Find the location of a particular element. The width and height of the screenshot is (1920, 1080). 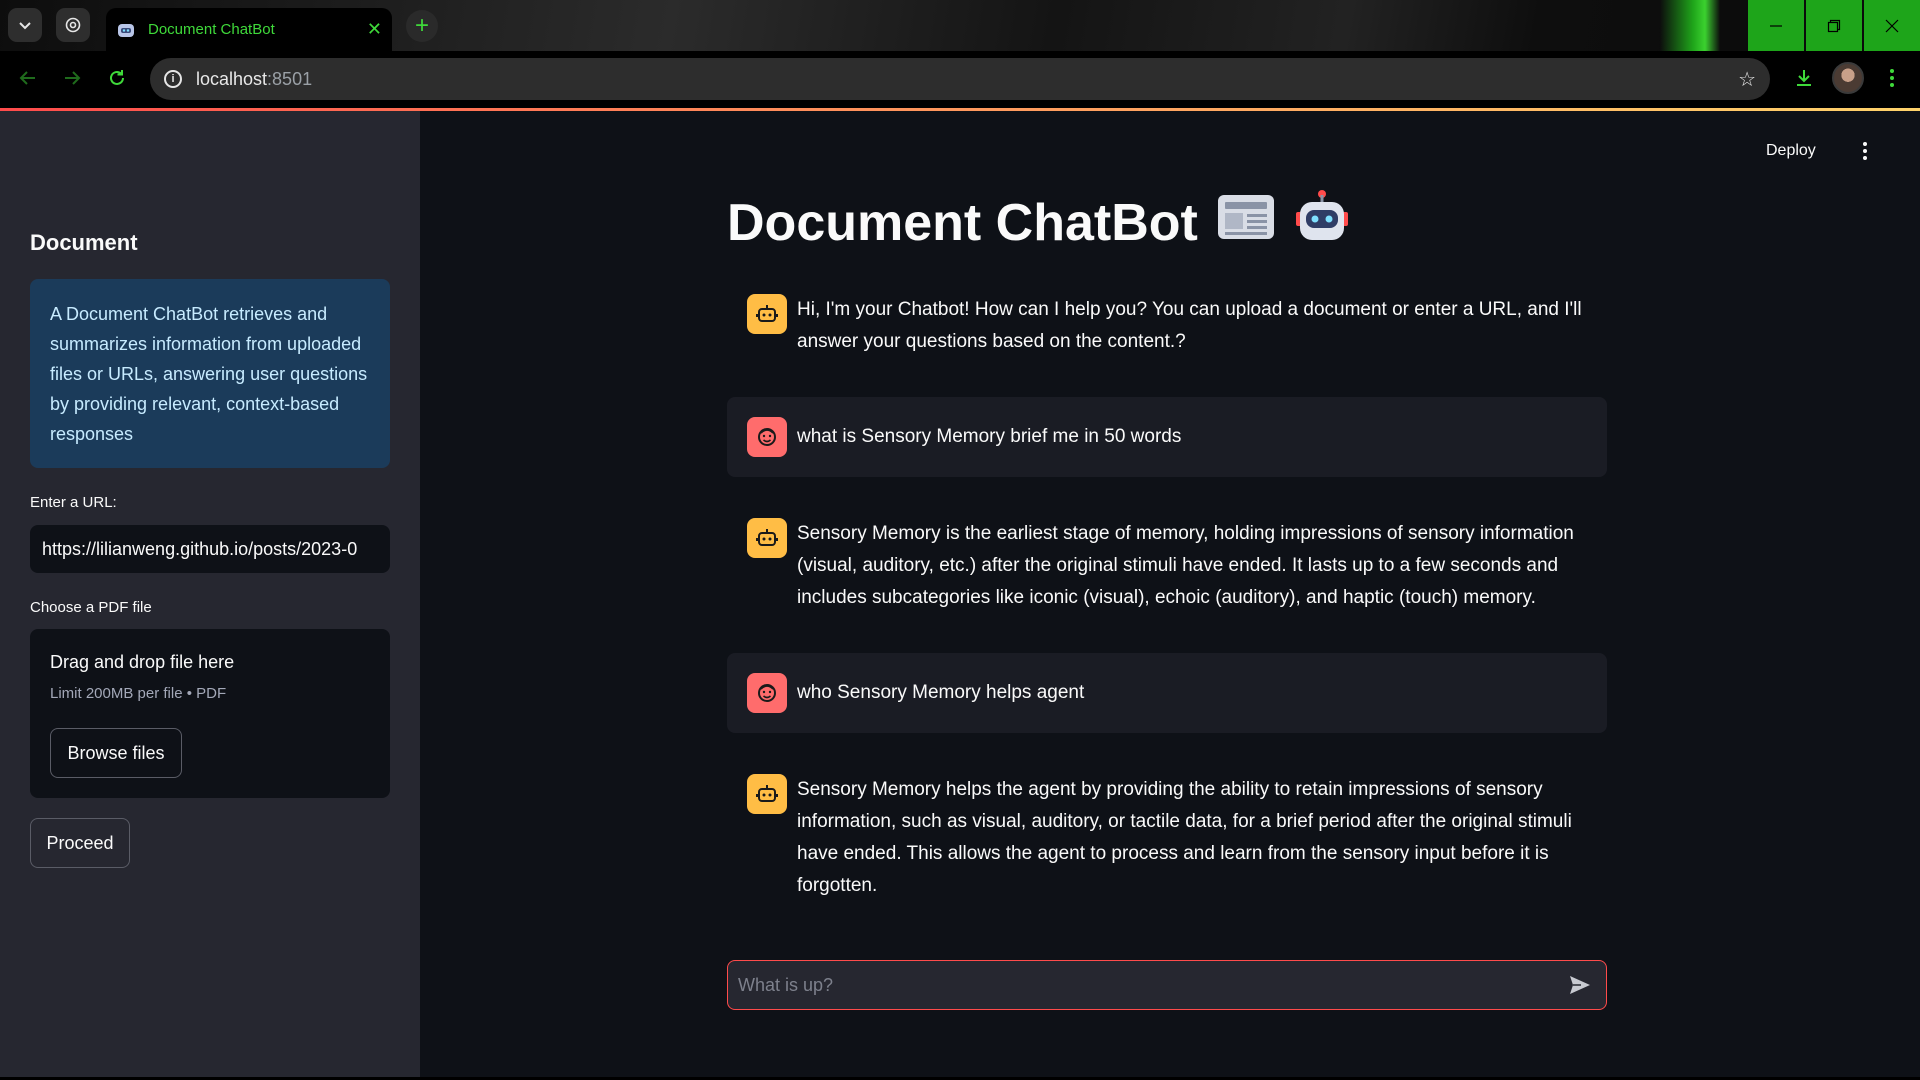

minimize-icon is located at coordinates (1776, 25).